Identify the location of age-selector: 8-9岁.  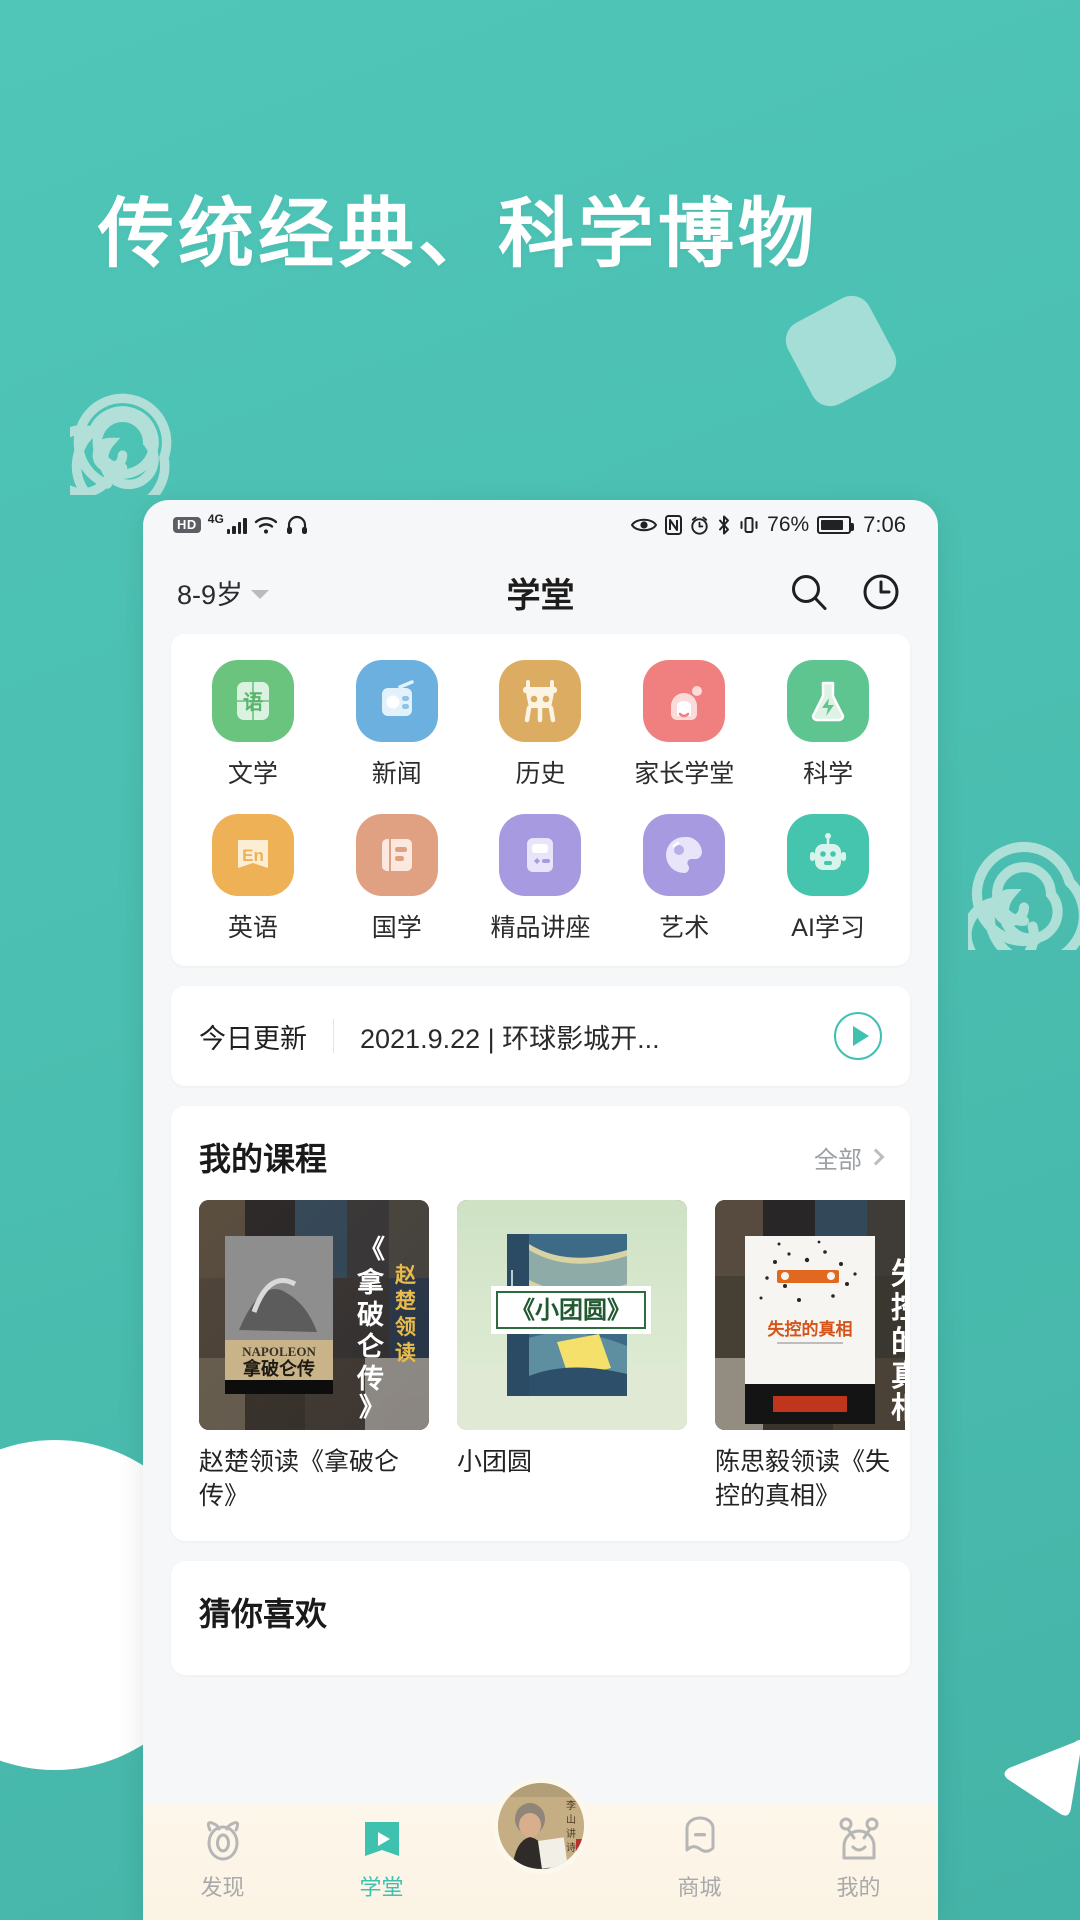
(223, 592).